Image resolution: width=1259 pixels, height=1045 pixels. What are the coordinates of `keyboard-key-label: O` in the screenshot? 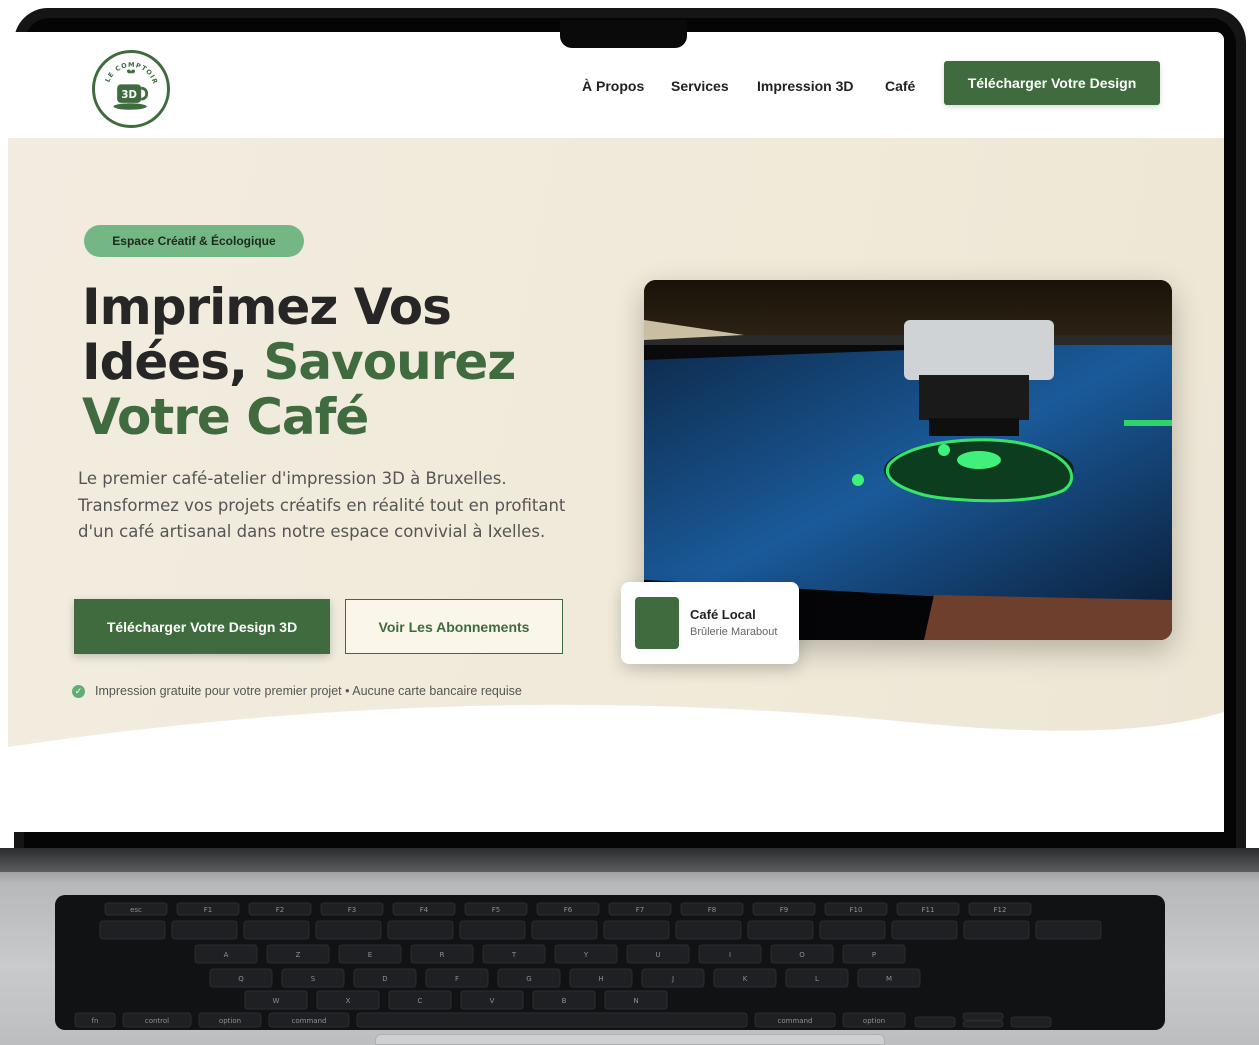 It's located at (802, 955).